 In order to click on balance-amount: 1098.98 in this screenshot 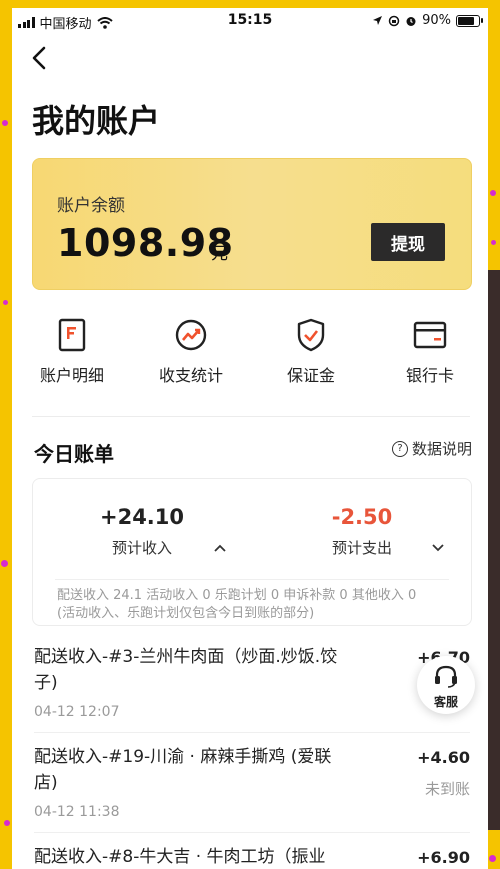, I will do `click(145, 243)`.